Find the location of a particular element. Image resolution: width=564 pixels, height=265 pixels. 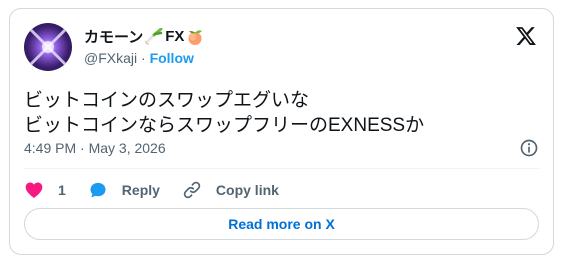

reply-button: Reply is located at coordinates (124, 190).